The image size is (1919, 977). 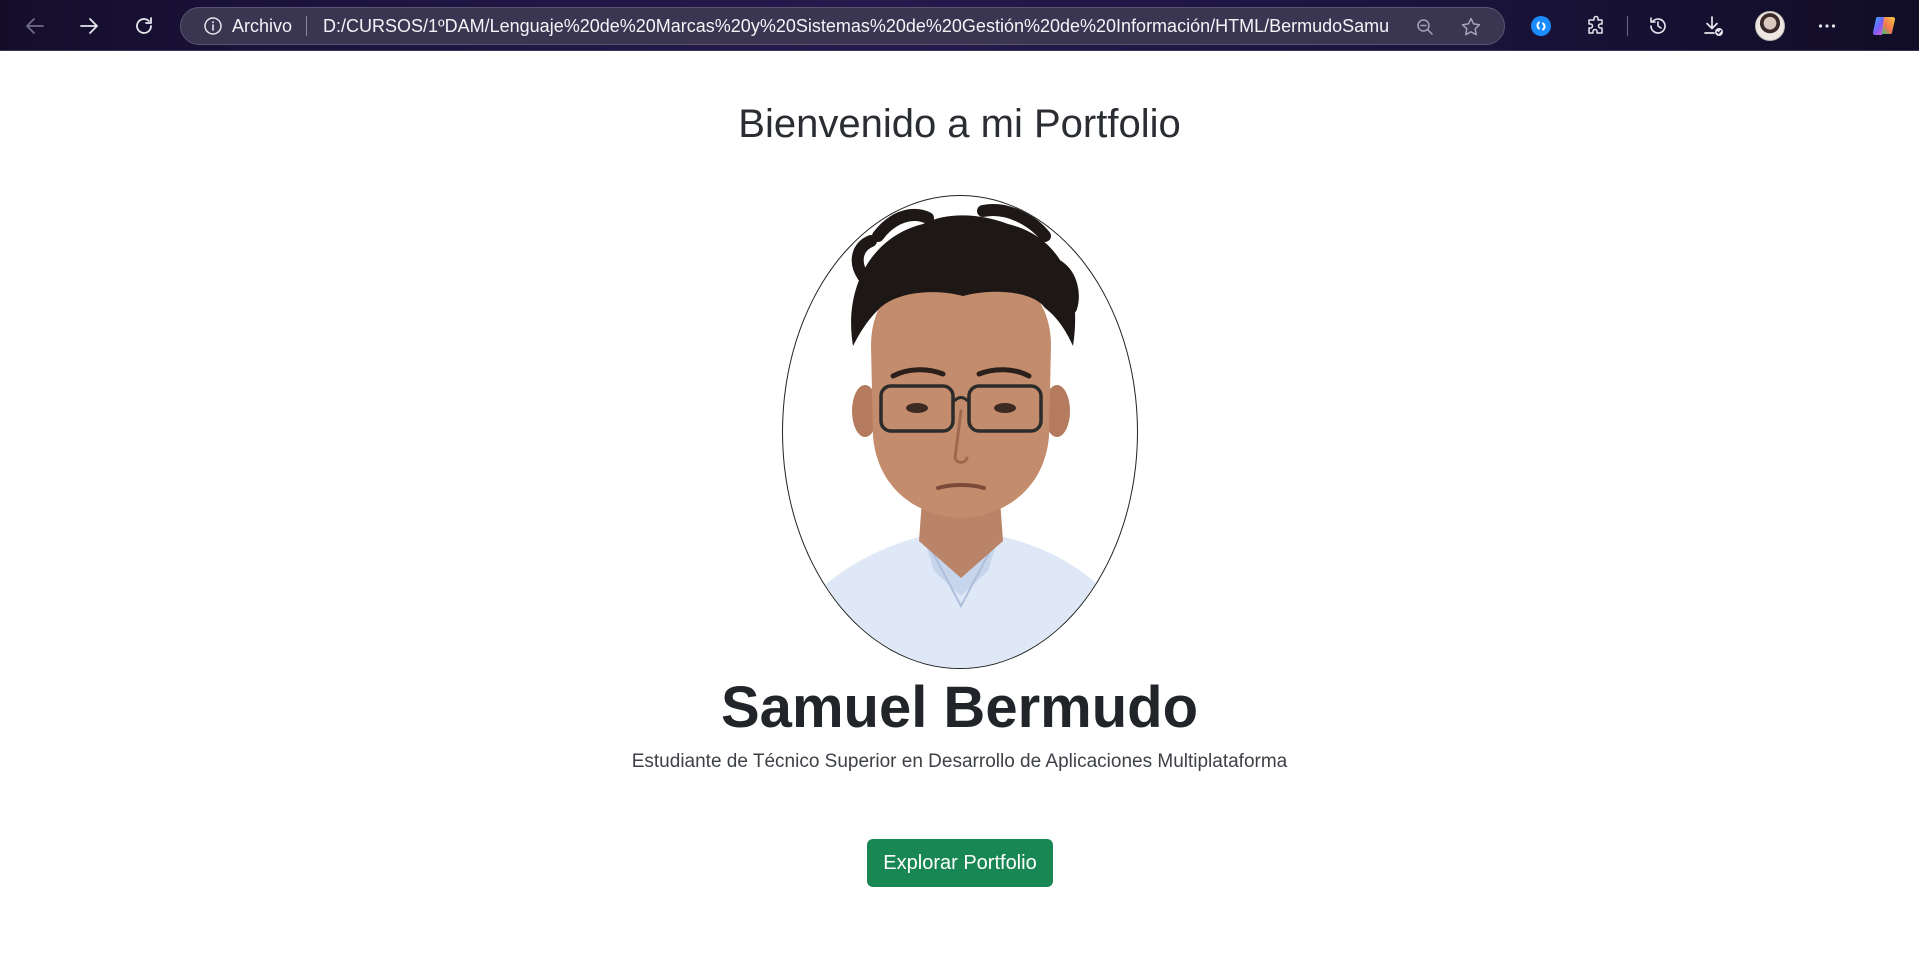 I want to click on shazam-icon, so click(x=1541, y=26).